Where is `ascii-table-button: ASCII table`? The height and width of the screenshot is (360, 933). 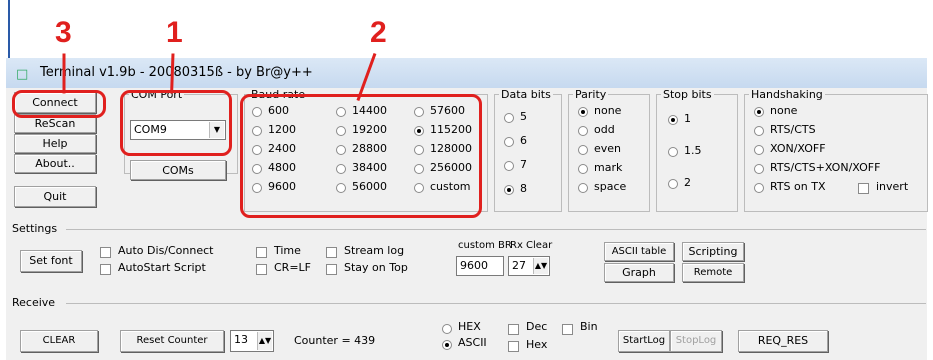 ascii-table-button: ASCII table is located at coordinates (639, 251).